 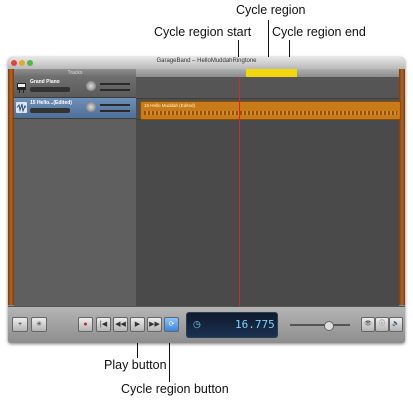 I want to click on control-bar: + ✳ ● |◀ ◀◀ ▶ ▶▶ ⟳ ◷ 16.775 👁 ⓘ 🔈, so click(x=206, y=324).